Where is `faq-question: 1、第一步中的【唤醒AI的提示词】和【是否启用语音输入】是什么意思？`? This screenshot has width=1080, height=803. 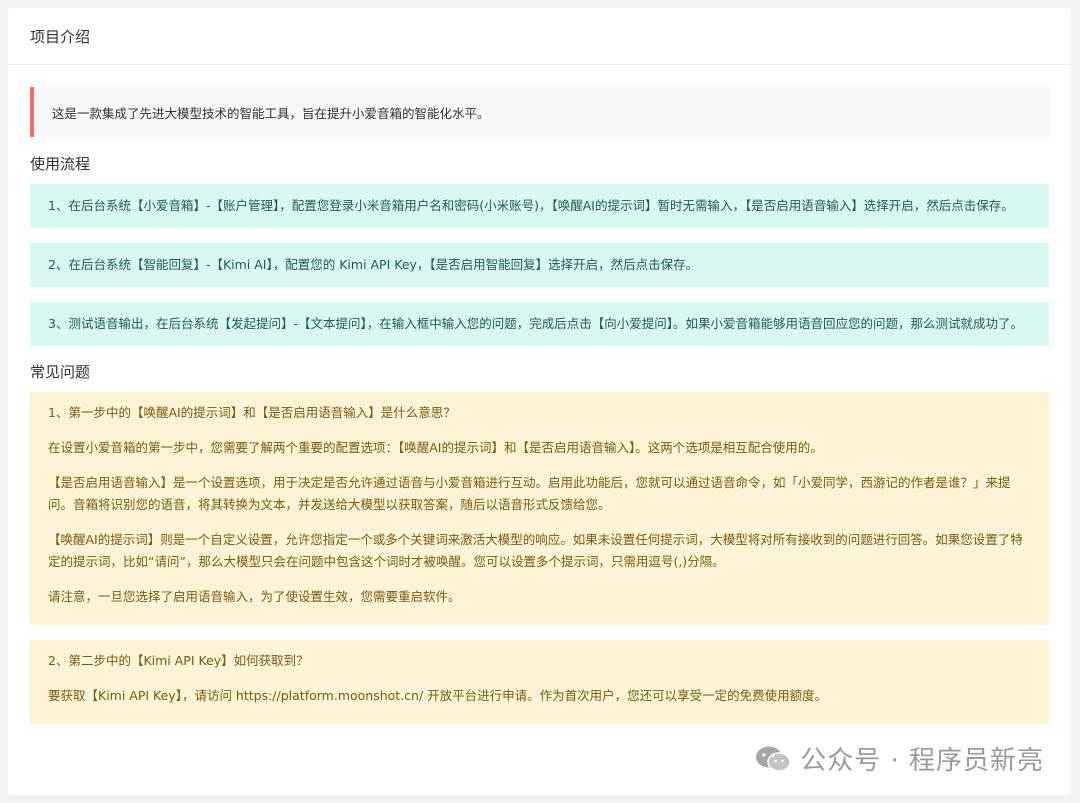 faq-question: 1、第一步中的【唤醒AI的提示词】和【是否启用语音输入】是什么意思？ is located at coordinates (252, 412).